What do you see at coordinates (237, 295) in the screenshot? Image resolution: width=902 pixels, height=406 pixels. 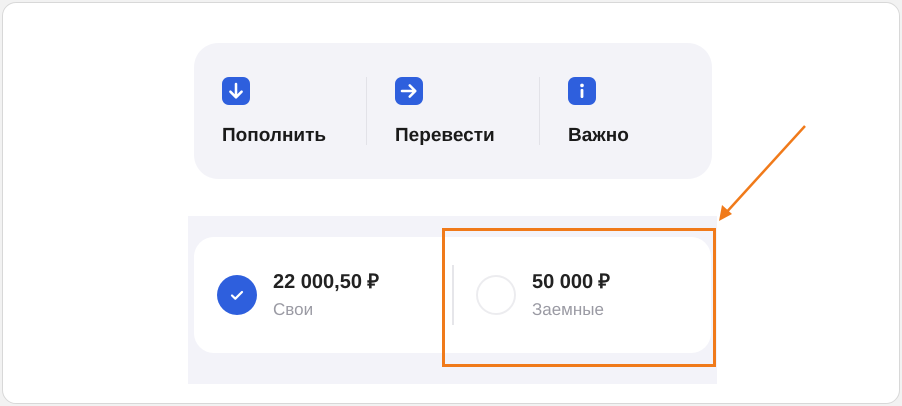 I see `checked-radio` at bounding box center [237, 295].